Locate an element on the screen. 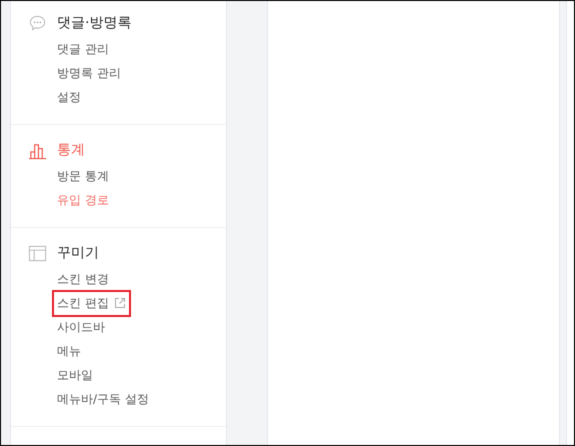 The image size is (575, 446). menu-item: 댓글 관리 is located at coordinates (83, 49).